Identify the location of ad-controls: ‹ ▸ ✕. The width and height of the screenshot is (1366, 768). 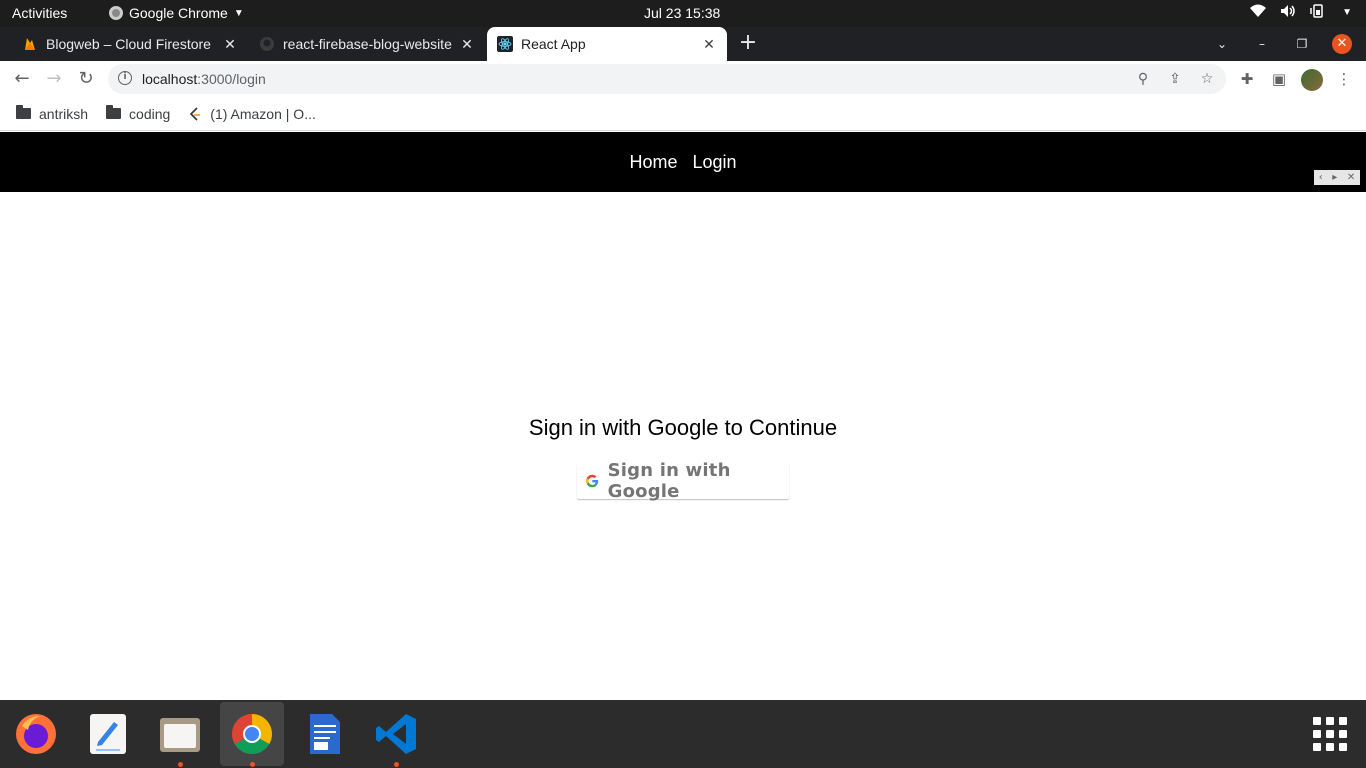
(1337, 177).